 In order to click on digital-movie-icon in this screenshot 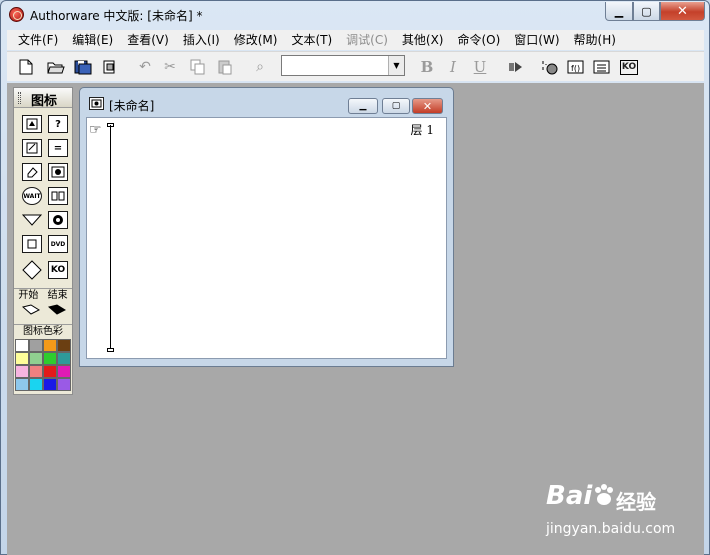, I will do `click(58, 172)`.